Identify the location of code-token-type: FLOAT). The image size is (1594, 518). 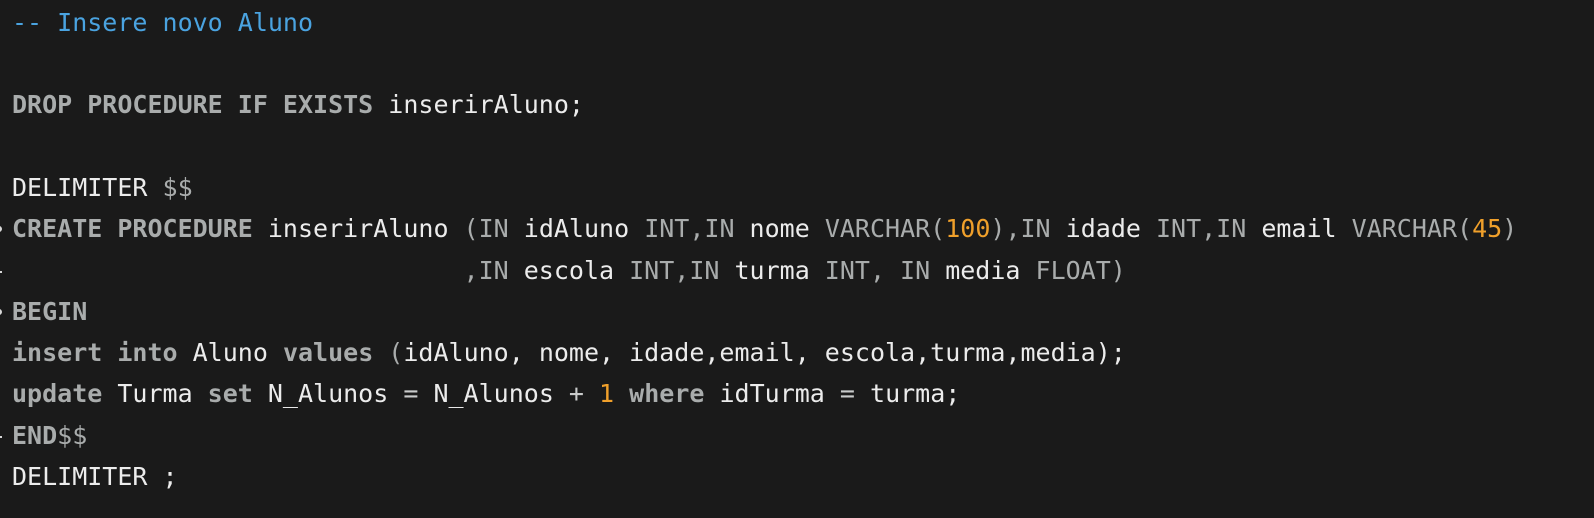
(1080, 270).